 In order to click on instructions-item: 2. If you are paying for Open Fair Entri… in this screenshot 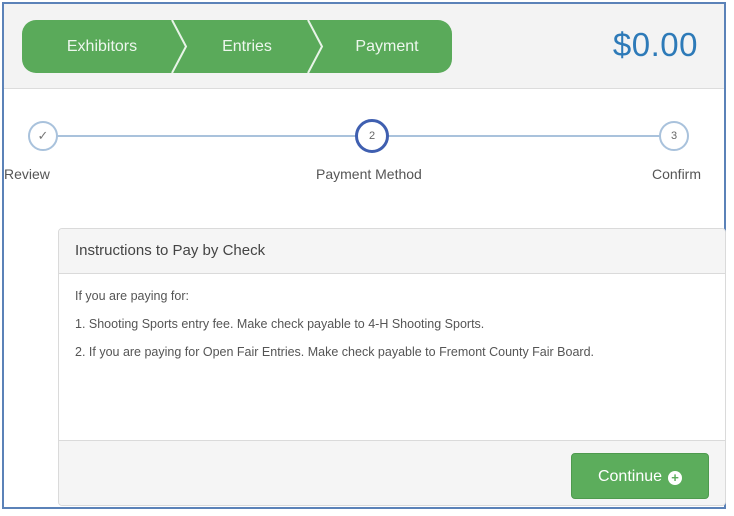, I will do `click(334, 352)`.